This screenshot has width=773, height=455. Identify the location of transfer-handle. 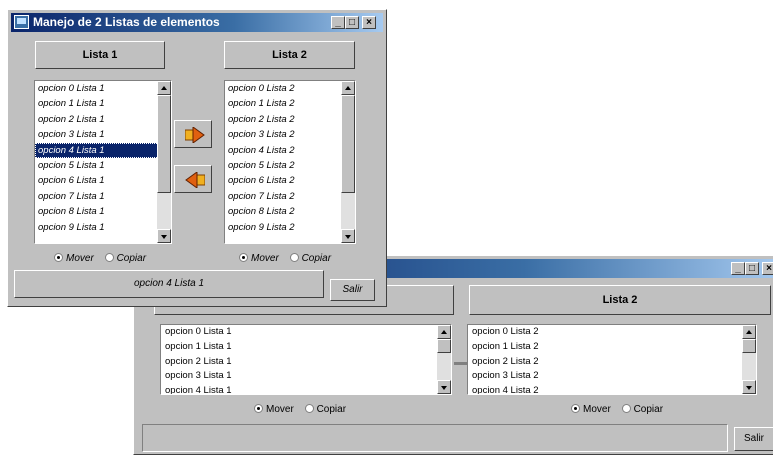
(461, 363).